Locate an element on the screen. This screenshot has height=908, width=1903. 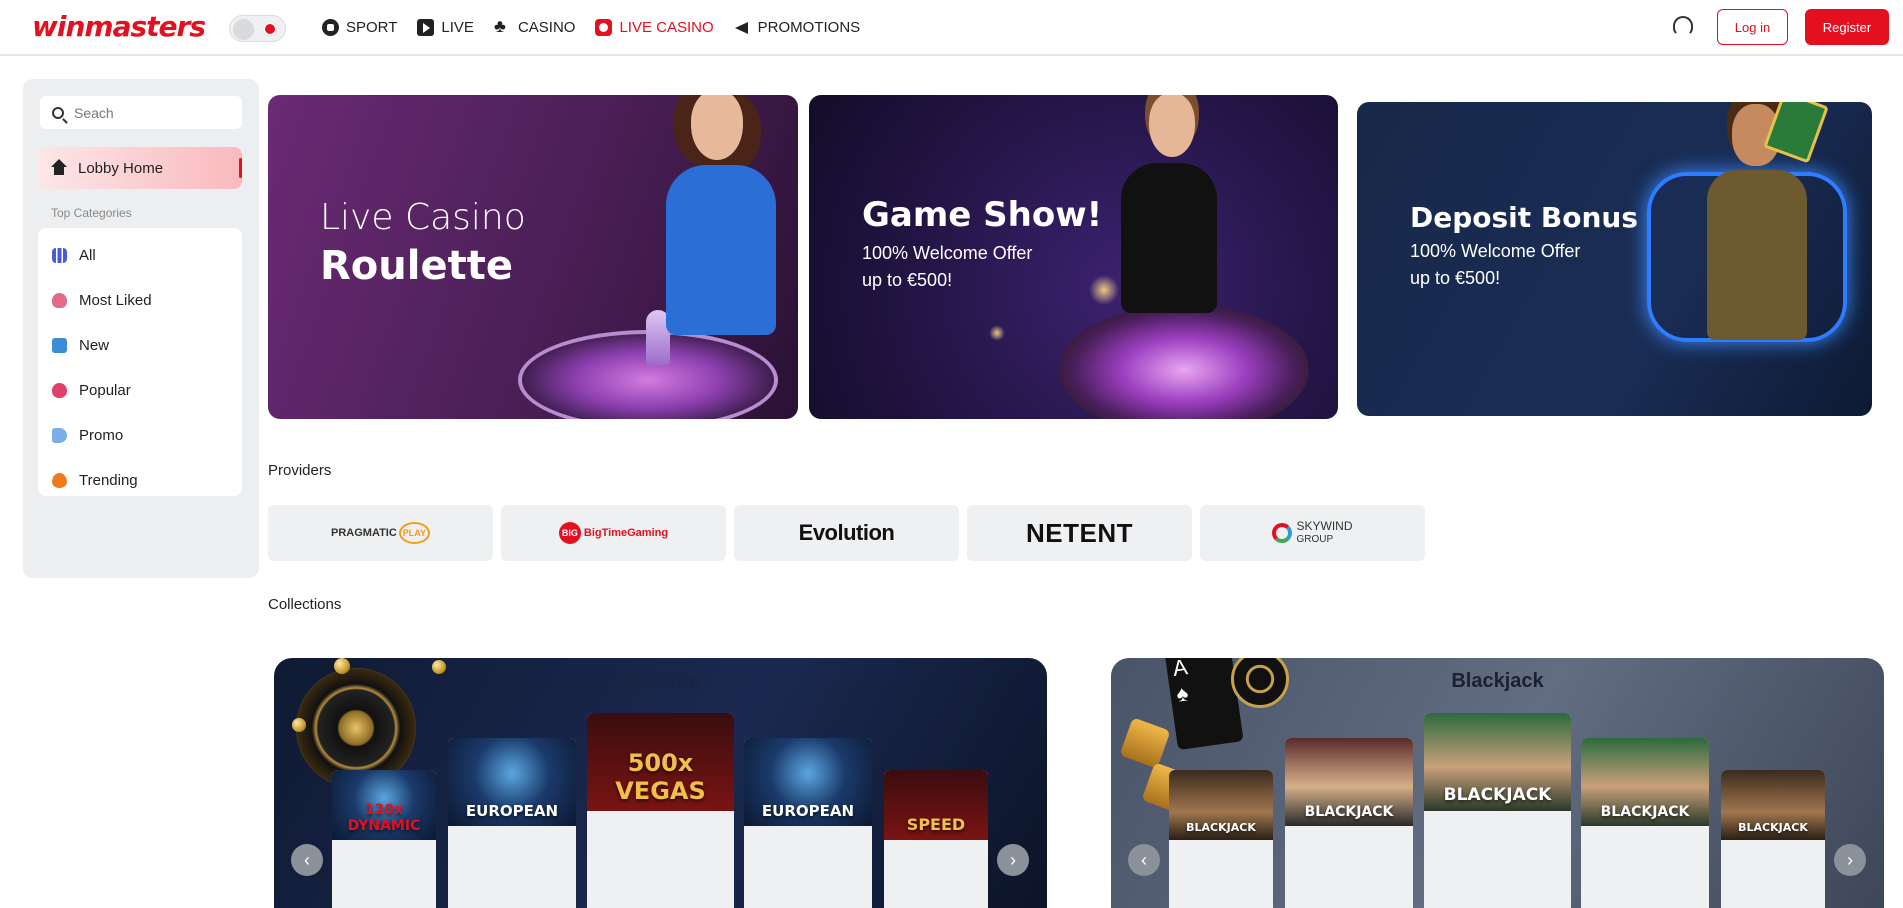
providers-heading: Providers is located at coordinates (300, 470).